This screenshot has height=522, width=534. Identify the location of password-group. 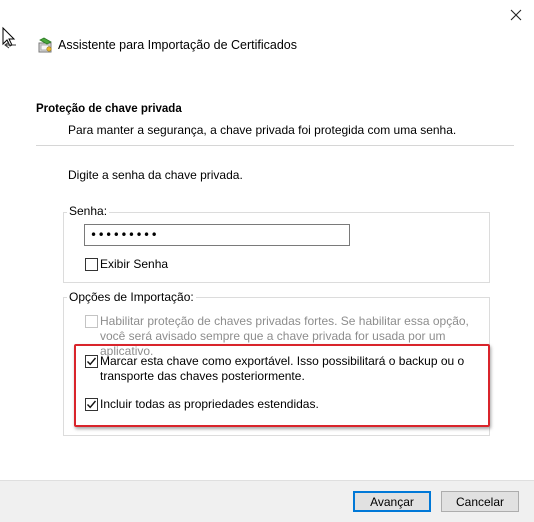
(276, 247).